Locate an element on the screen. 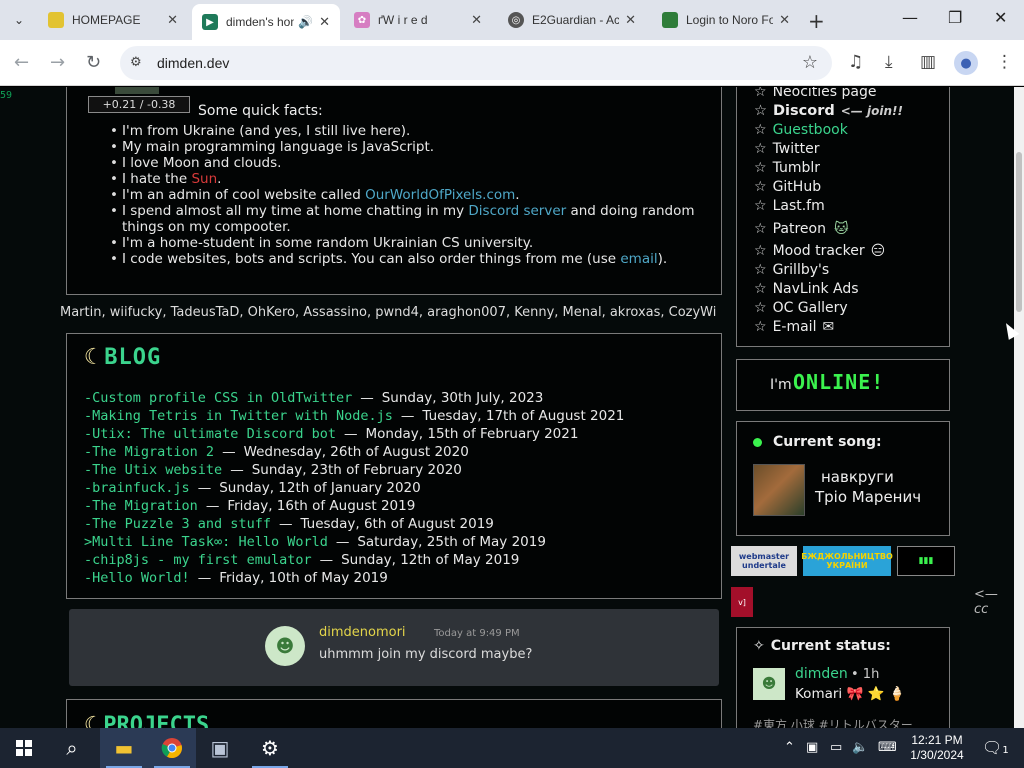 This screenshot has height=768, width=1024. sidebar-item-twitter: ☆ Twitter is located at coordinates (828, 149).